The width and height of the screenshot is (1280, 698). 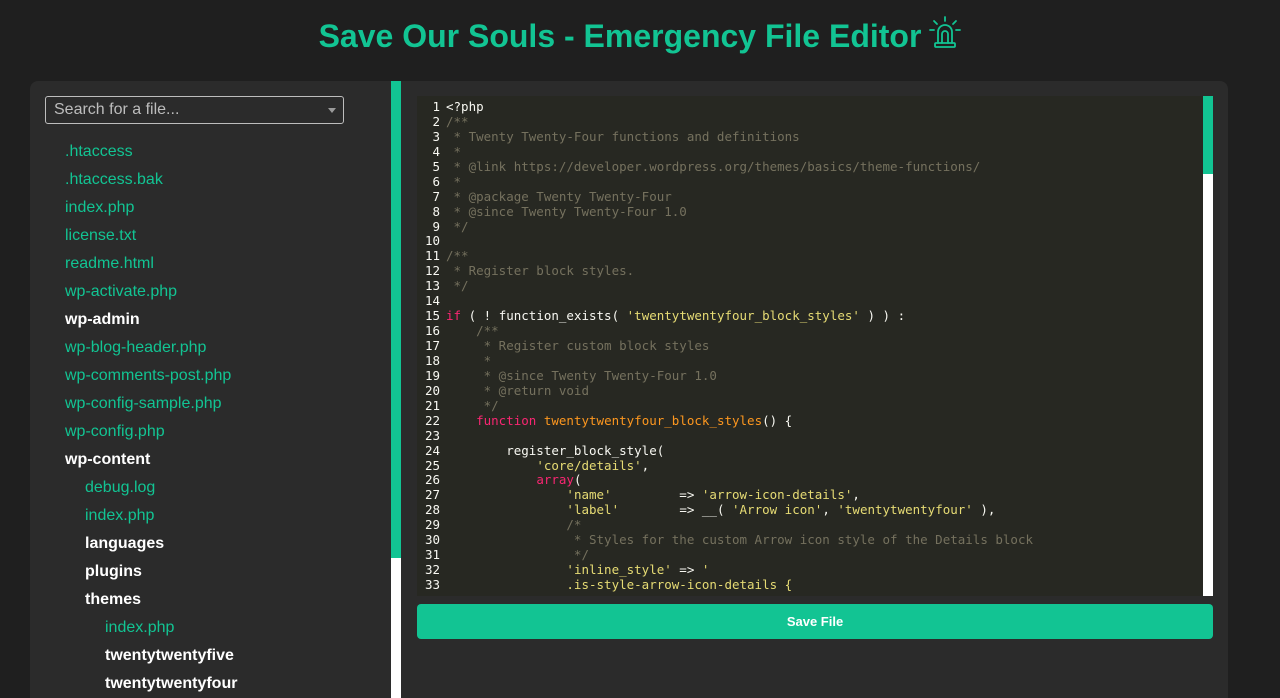 What do you see at coordinates (432, 555) in the screenshot?
I see `line-number: 31` at bounding box center [432, 555].